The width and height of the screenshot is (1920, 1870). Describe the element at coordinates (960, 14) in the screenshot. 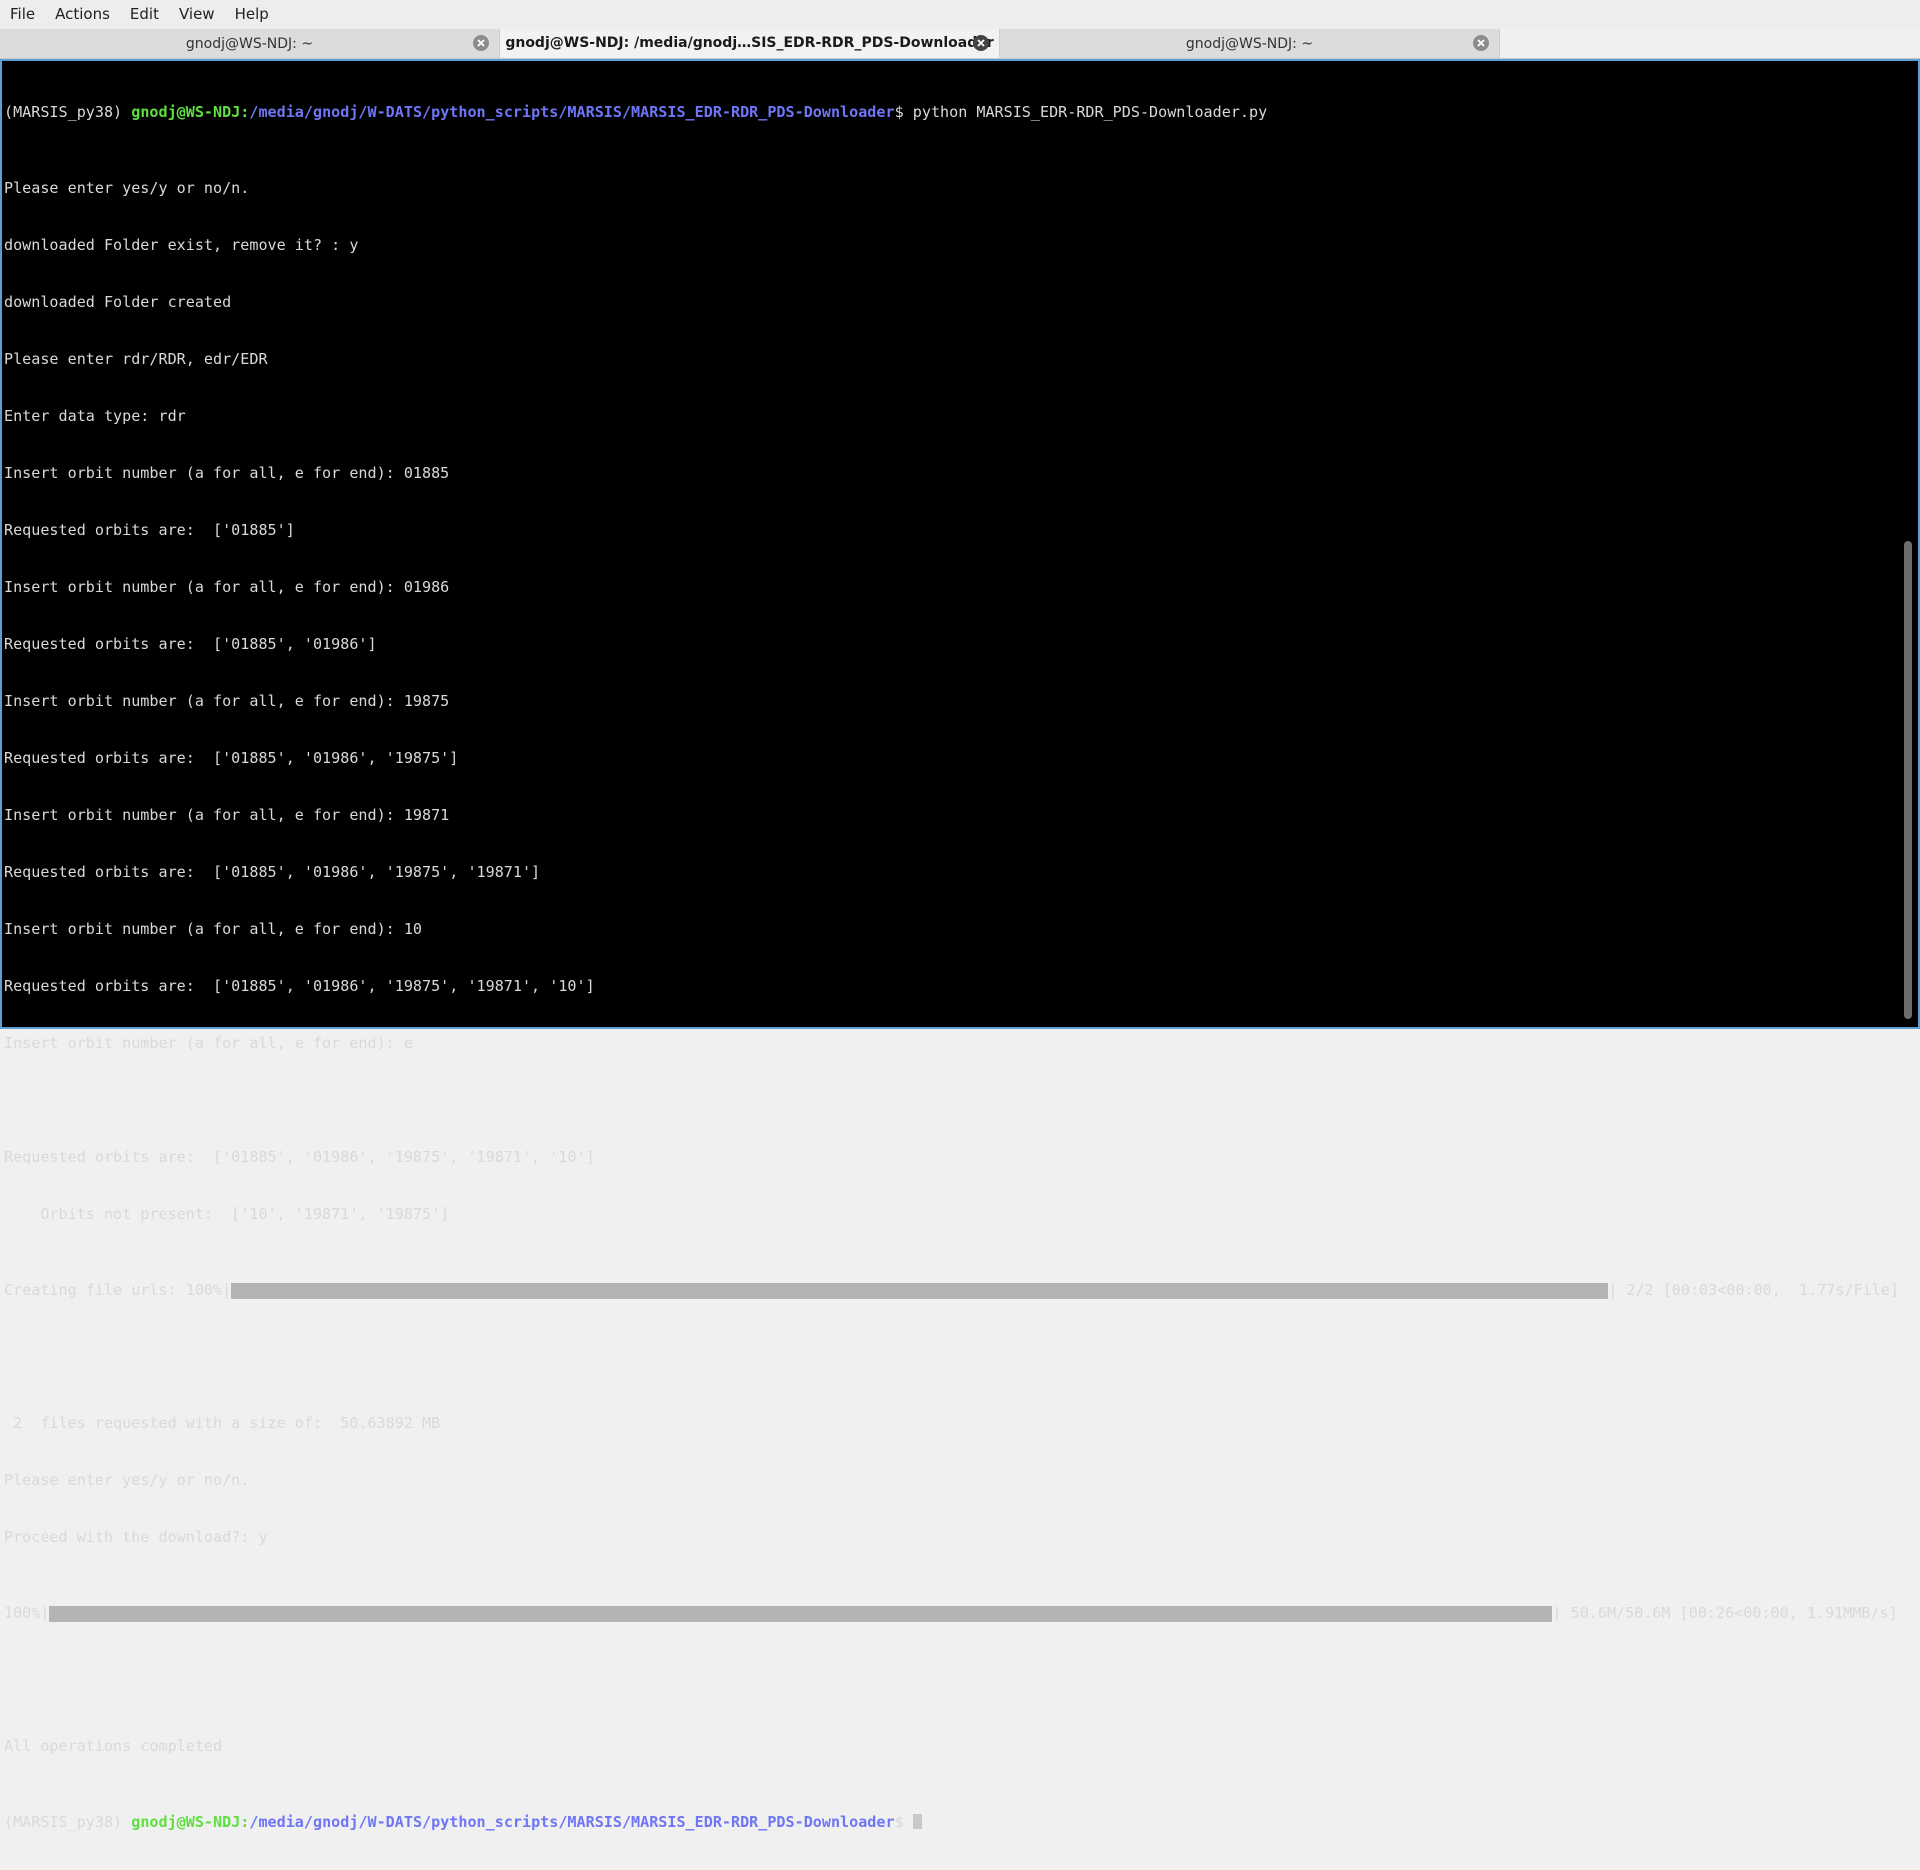

I see `menu-bar: File Actions Edit View Help` at that location.